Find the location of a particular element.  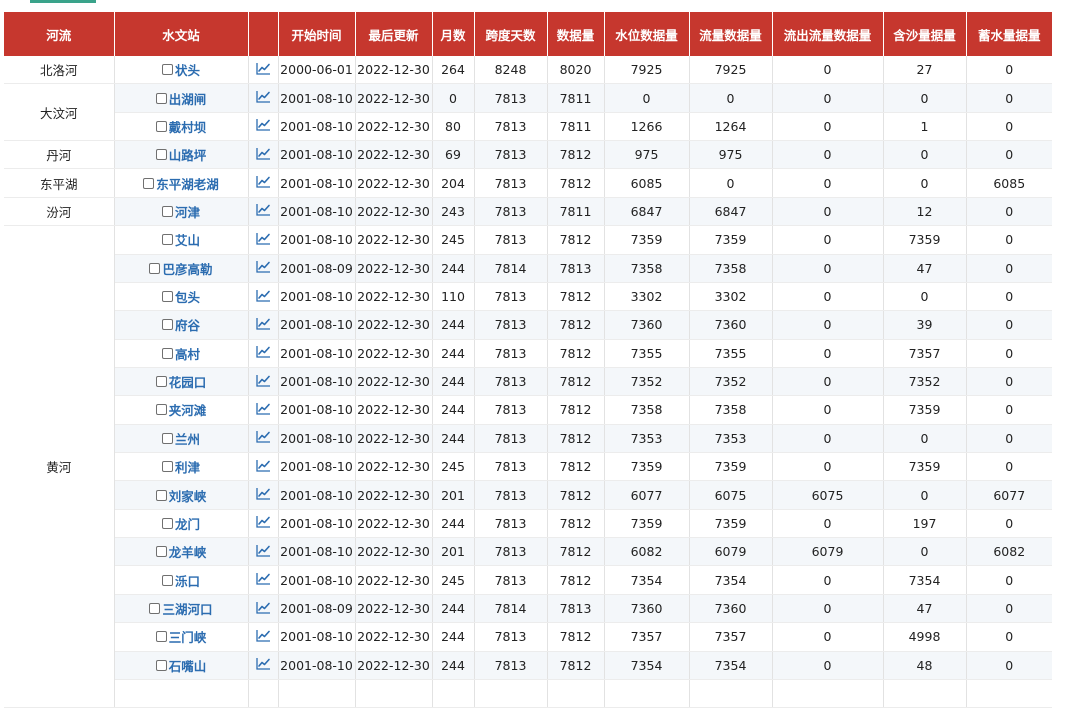

column-header-span-days: 跨度天数 is located at coordinates (511, 34).